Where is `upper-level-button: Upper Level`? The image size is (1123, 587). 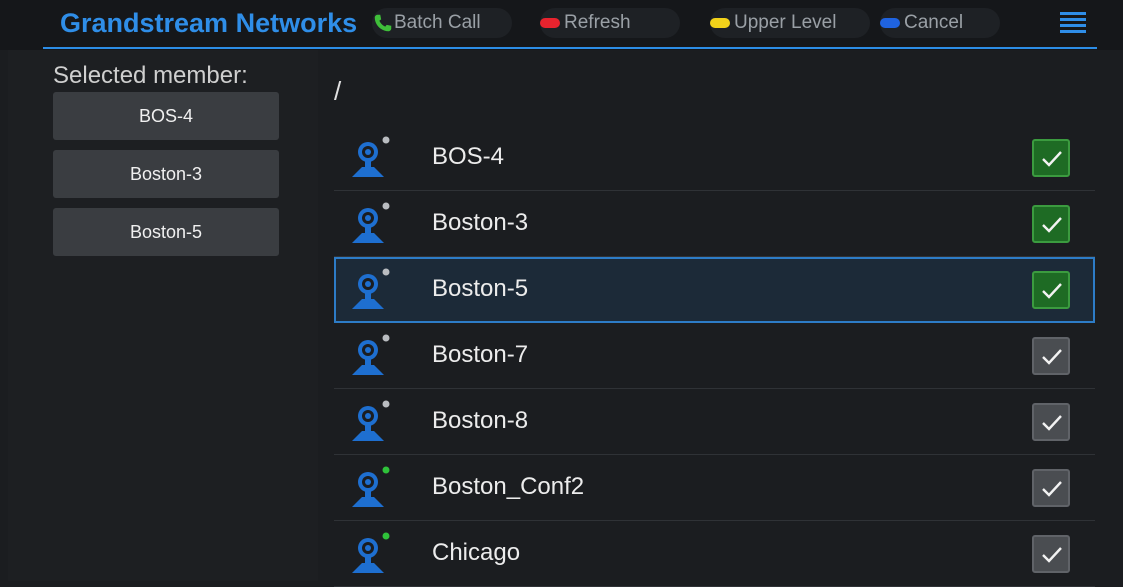 upper-level-button: Upper Level is located at coordinates (790, 23).